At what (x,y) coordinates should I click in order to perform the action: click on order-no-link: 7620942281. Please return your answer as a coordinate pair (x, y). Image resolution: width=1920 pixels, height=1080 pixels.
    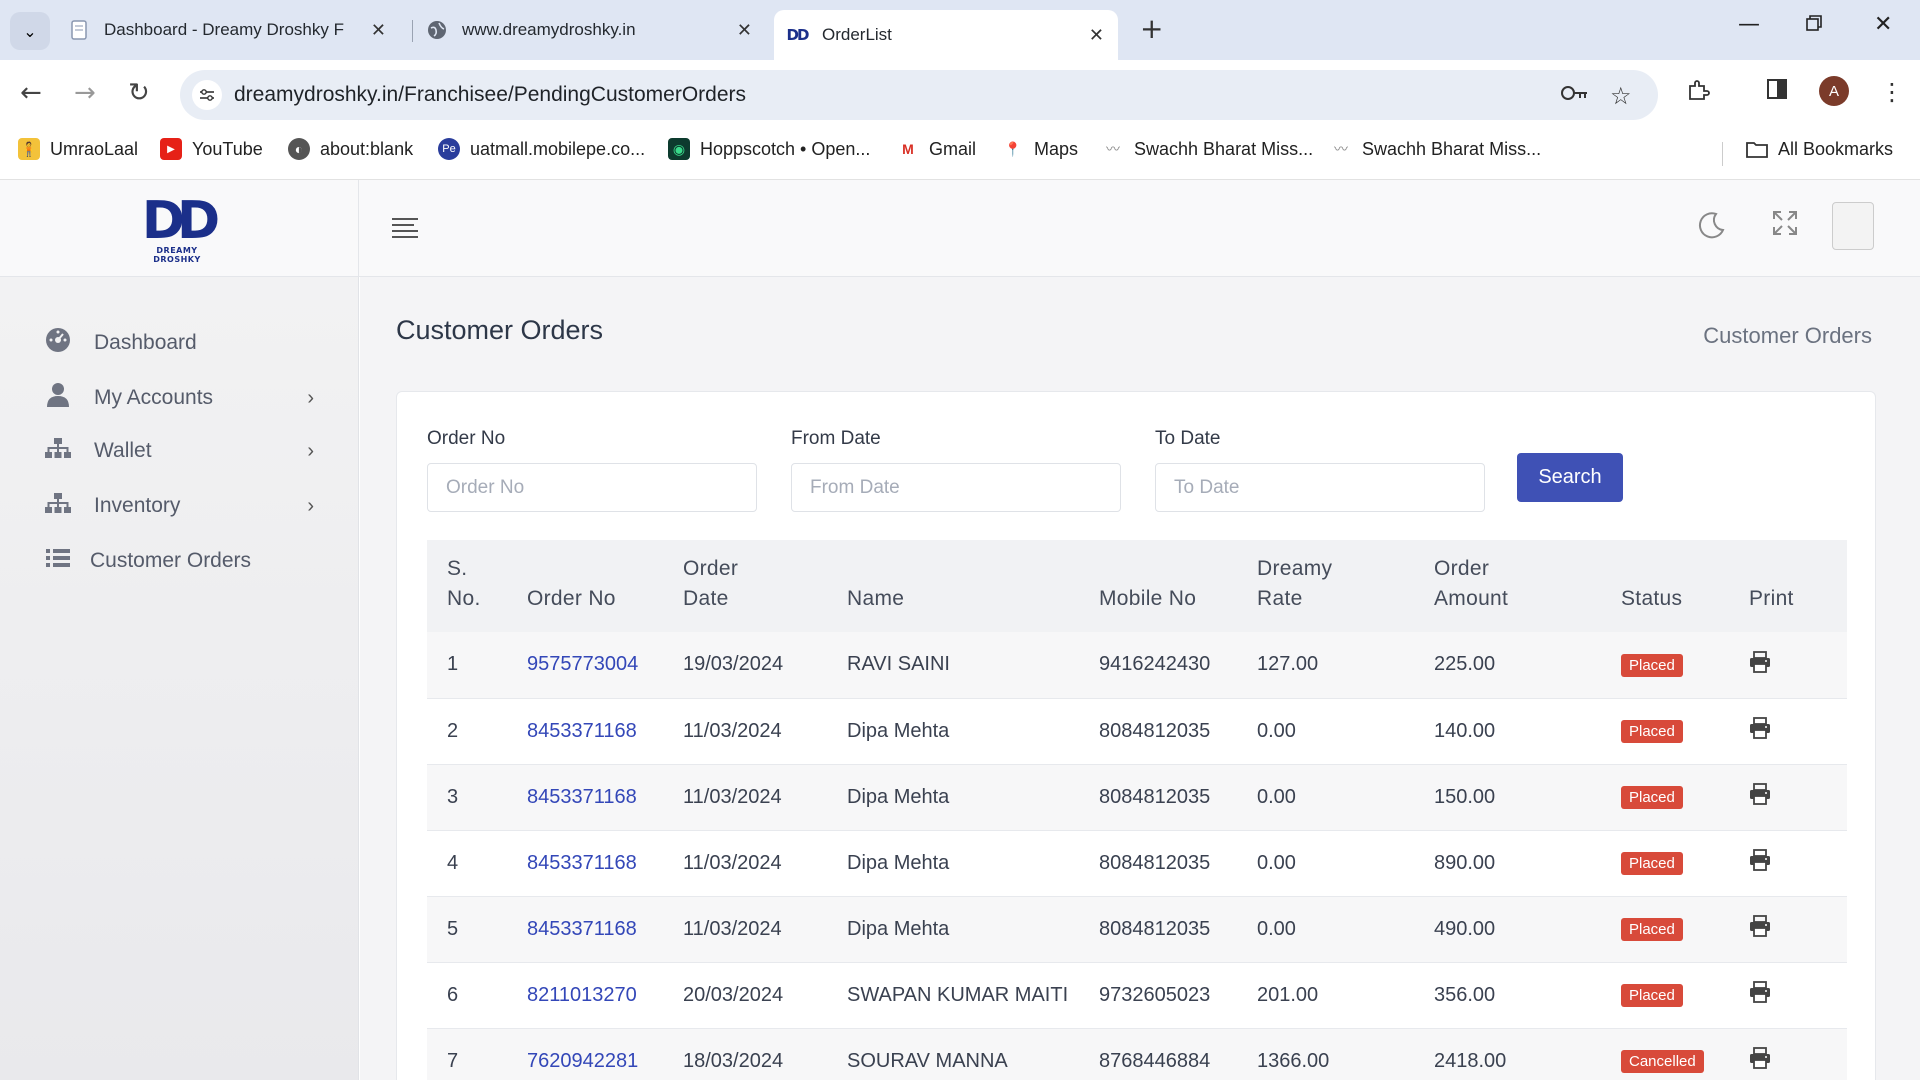
    Looking at the image, I should click on (582, 1061).